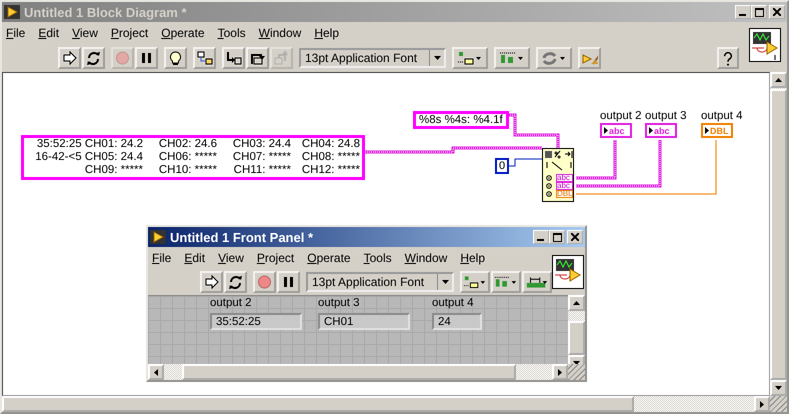 Image resolution: width=789 pixels, height=414 pixels. What do you see at coordinates (457, 321) in the screenshot?
I see `string-indicator: 24` at bounding box center [457, 321].